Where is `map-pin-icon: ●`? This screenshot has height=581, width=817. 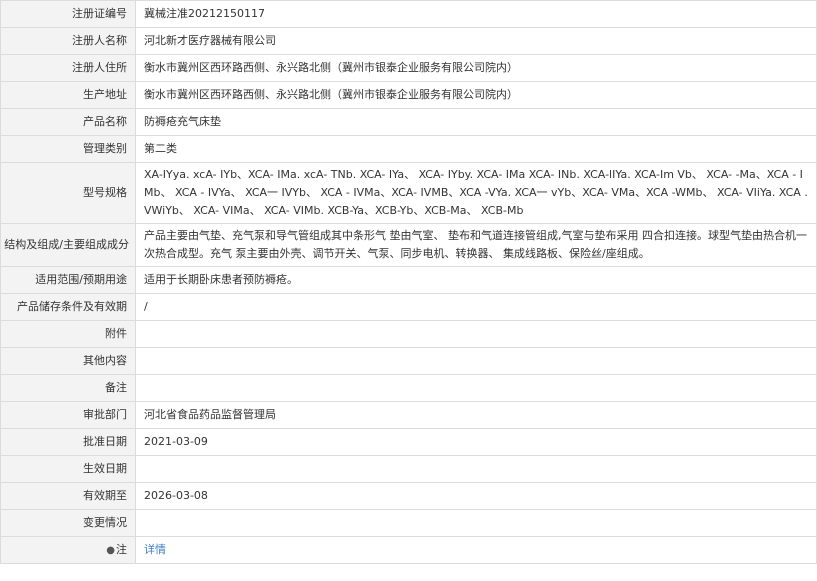 map-pin-icon: ● is located at coordinates (110, 550).